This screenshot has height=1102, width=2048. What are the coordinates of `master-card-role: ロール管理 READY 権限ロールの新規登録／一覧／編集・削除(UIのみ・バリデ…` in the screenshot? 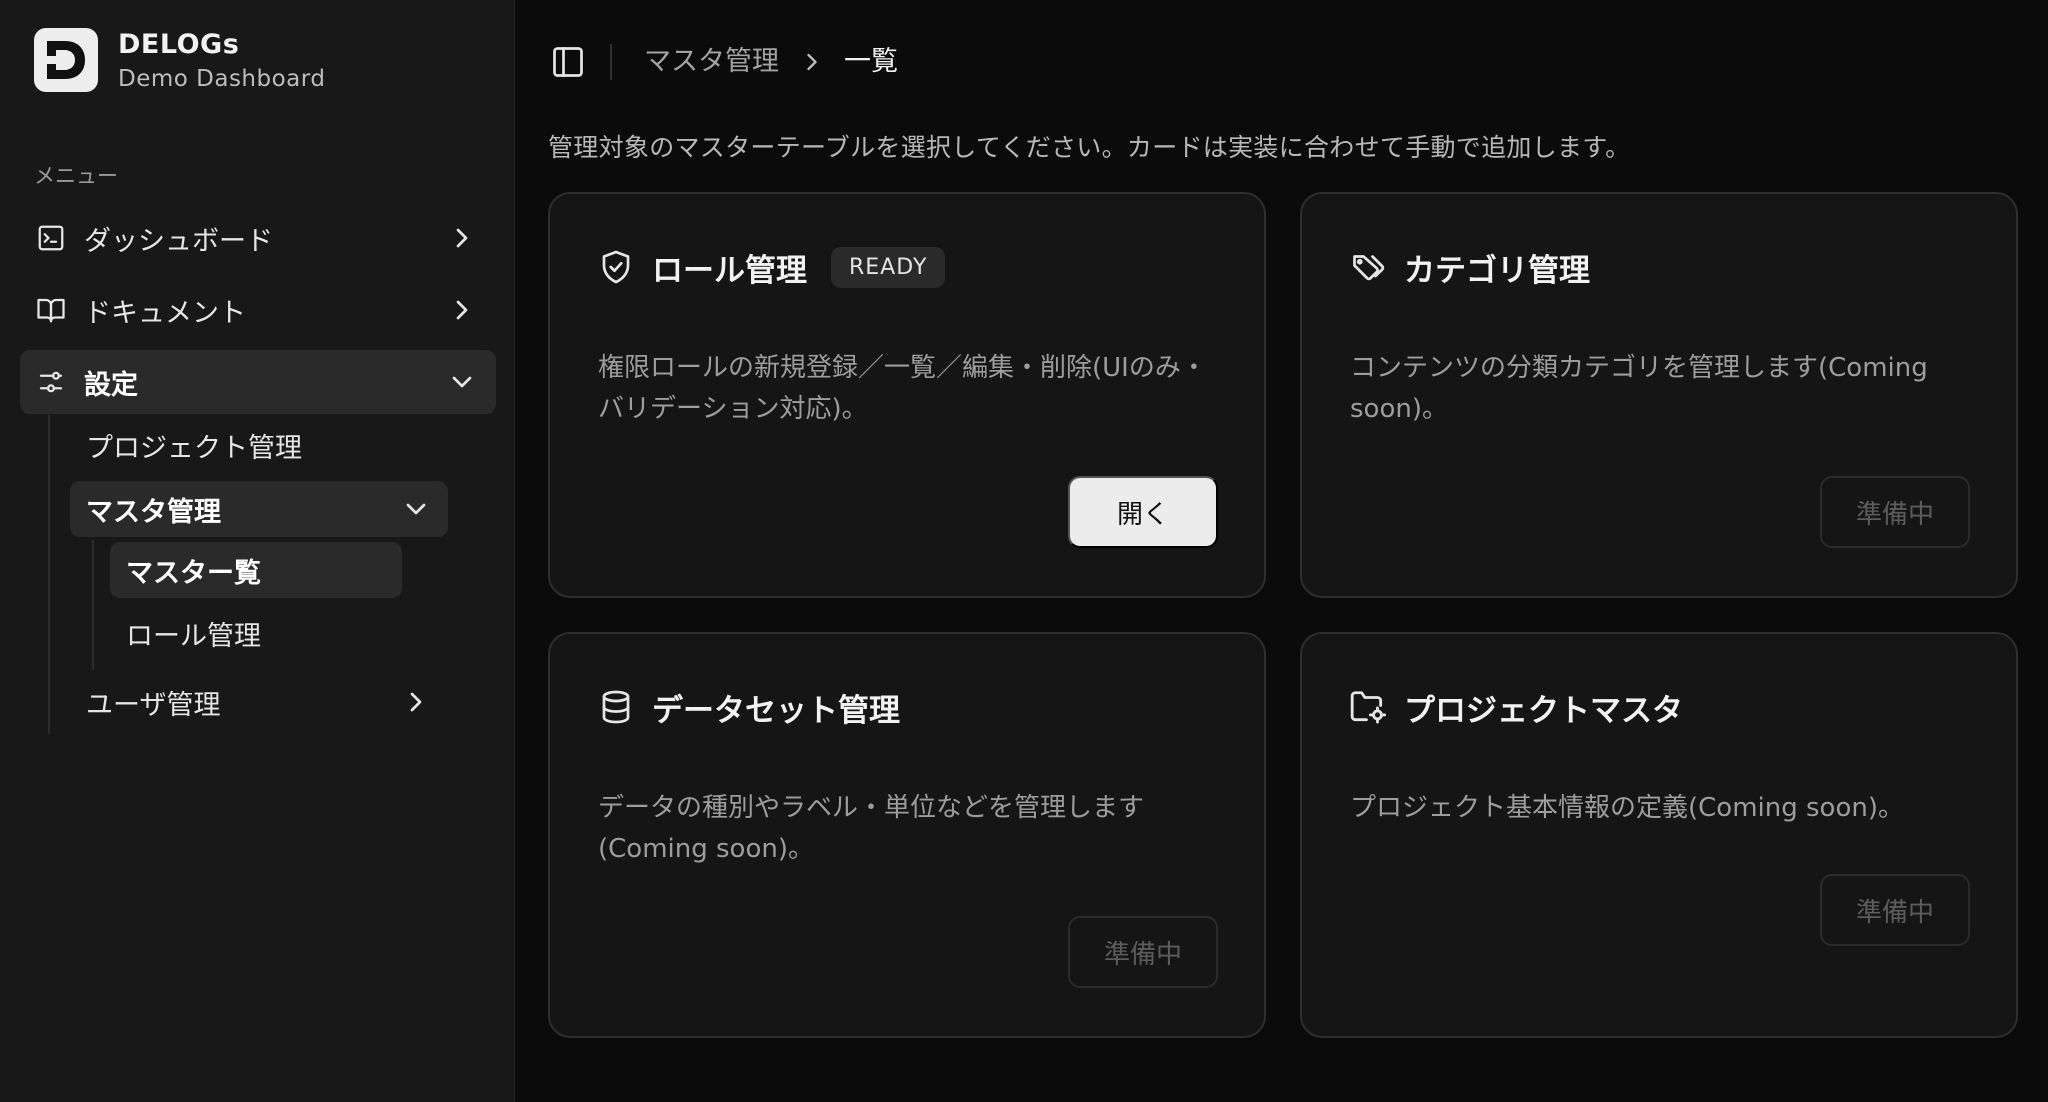 It's located at (907, 395).